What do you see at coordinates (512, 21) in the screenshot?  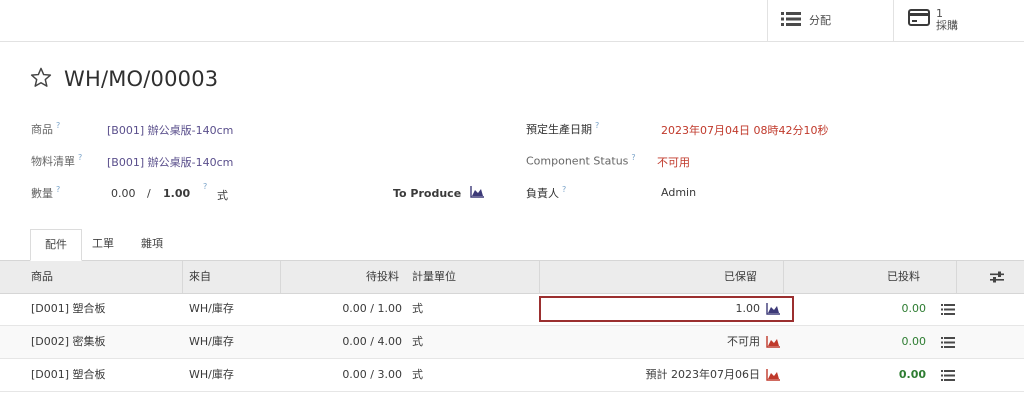 I see `smart-buttons-bar: 分配 1 採購` at bounding box center [512, 21].